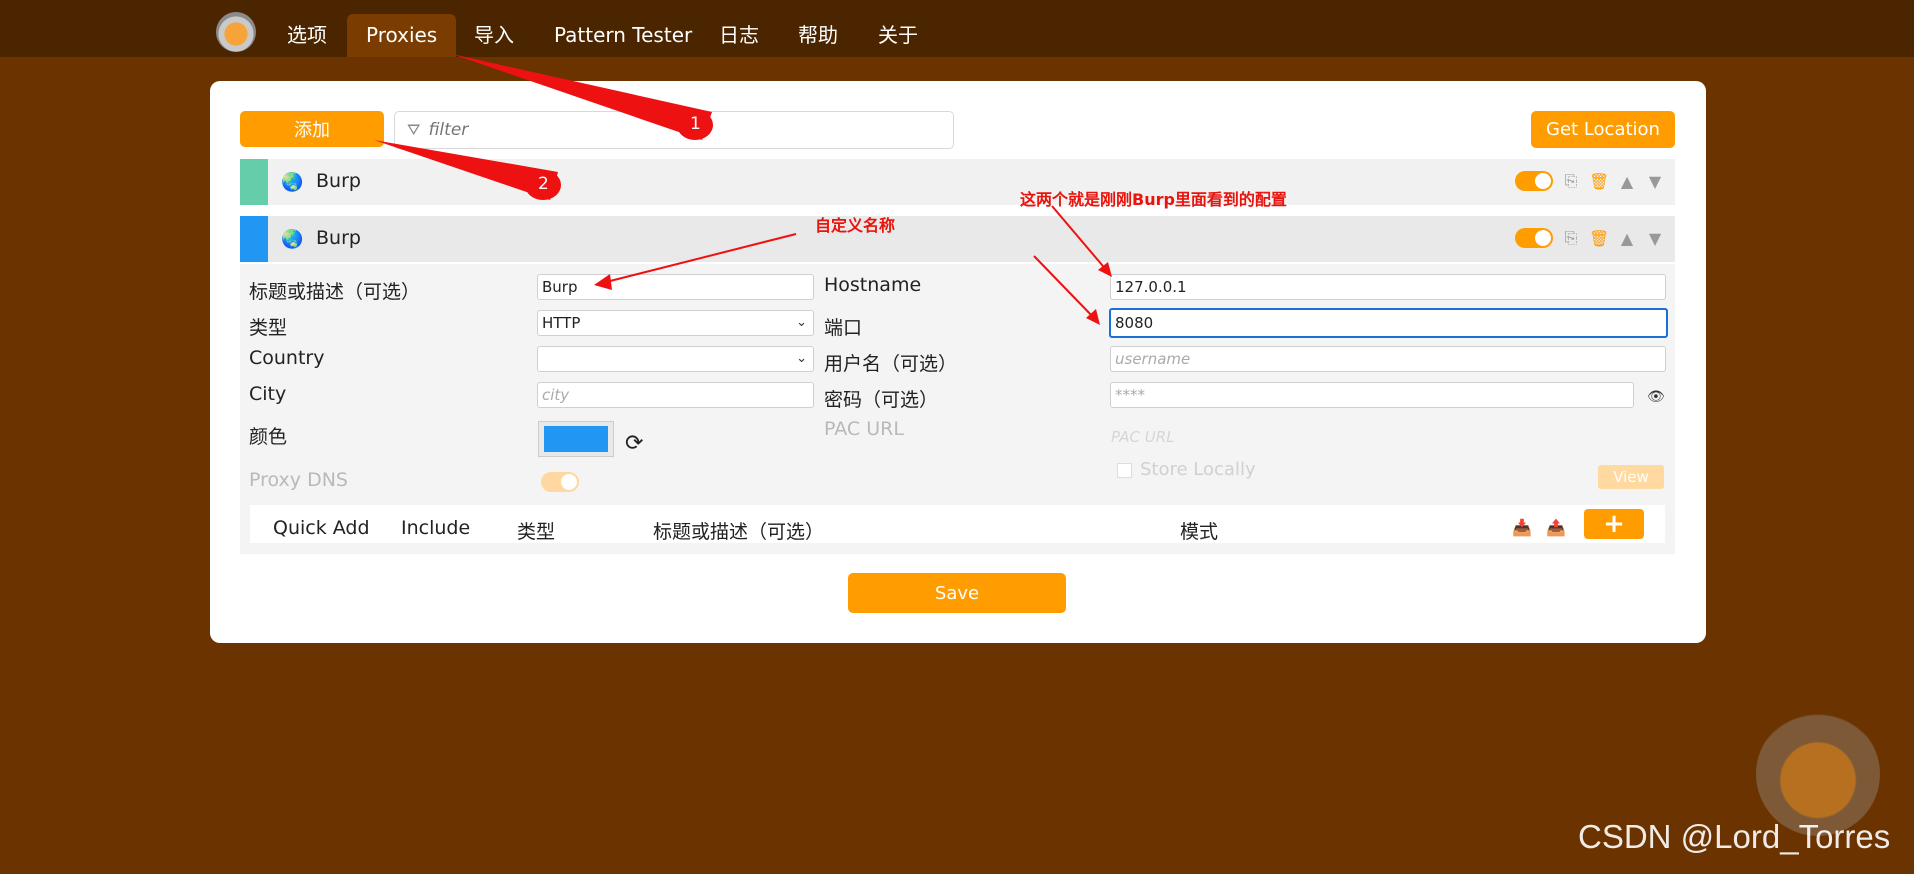 The height and width of the screenshot is (874, 1914). Describe the element at coordinates (1080, 239) in the screenshot. I see `annotation-arrow-hostname` at that location.